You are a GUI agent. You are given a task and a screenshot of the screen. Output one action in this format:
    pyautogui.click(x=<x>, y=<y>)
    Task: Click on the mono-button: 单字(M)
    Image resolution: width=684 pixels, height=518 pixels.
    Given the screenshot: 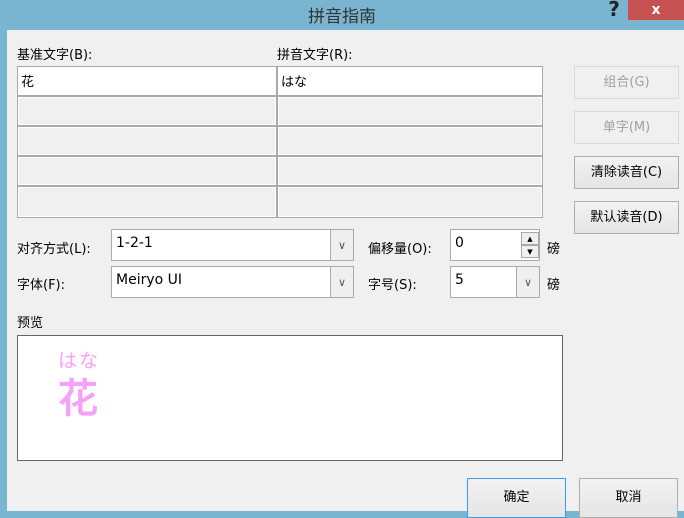 What is the action you would take?
    pyautogui.click(x=626, y=127)
    